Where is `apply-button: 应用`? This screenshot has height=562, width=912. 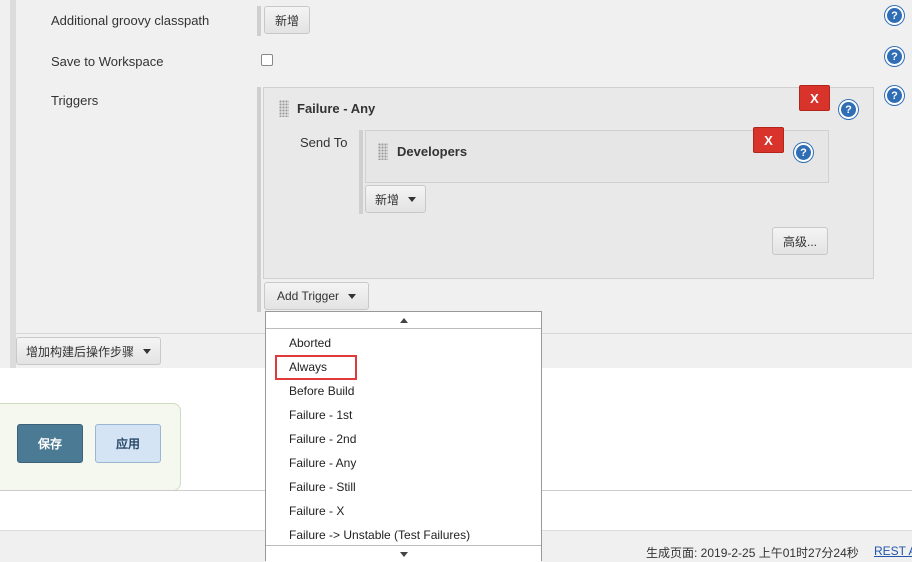
apply-button: 应用 is located at coordinates (128, 443).